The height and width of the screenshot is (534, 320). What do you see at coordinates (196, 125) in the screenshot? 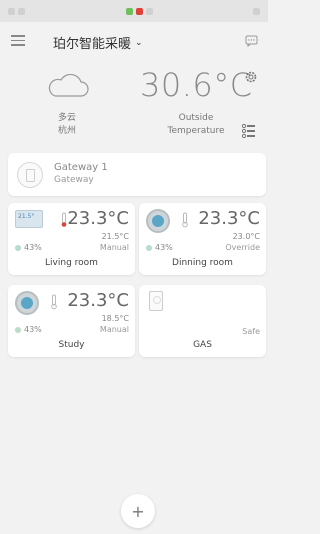
I see `outside-label: Outside Temperature` at bounding box center [196, 125].